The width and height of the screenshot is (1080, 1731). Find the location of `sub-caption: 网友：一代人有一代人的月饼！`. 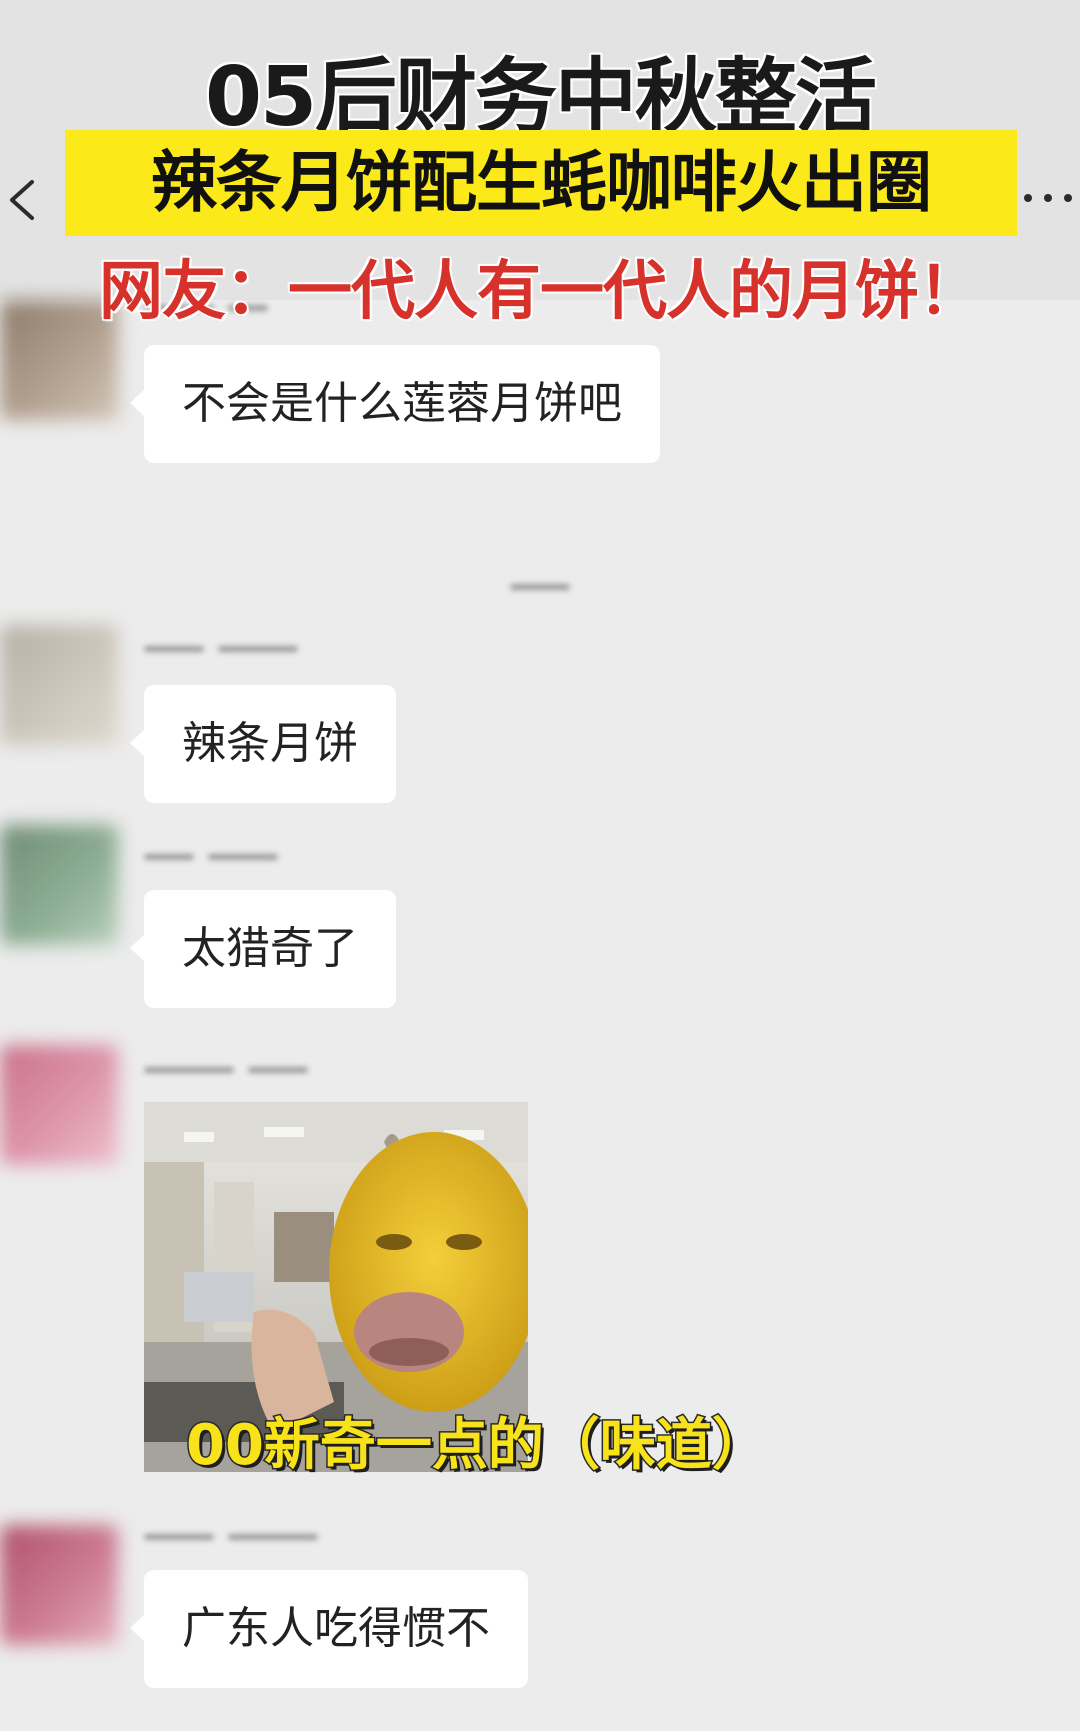

sub-caption: 网友：一代人有一代人的月饼！ is located at coordinates (541, 292).